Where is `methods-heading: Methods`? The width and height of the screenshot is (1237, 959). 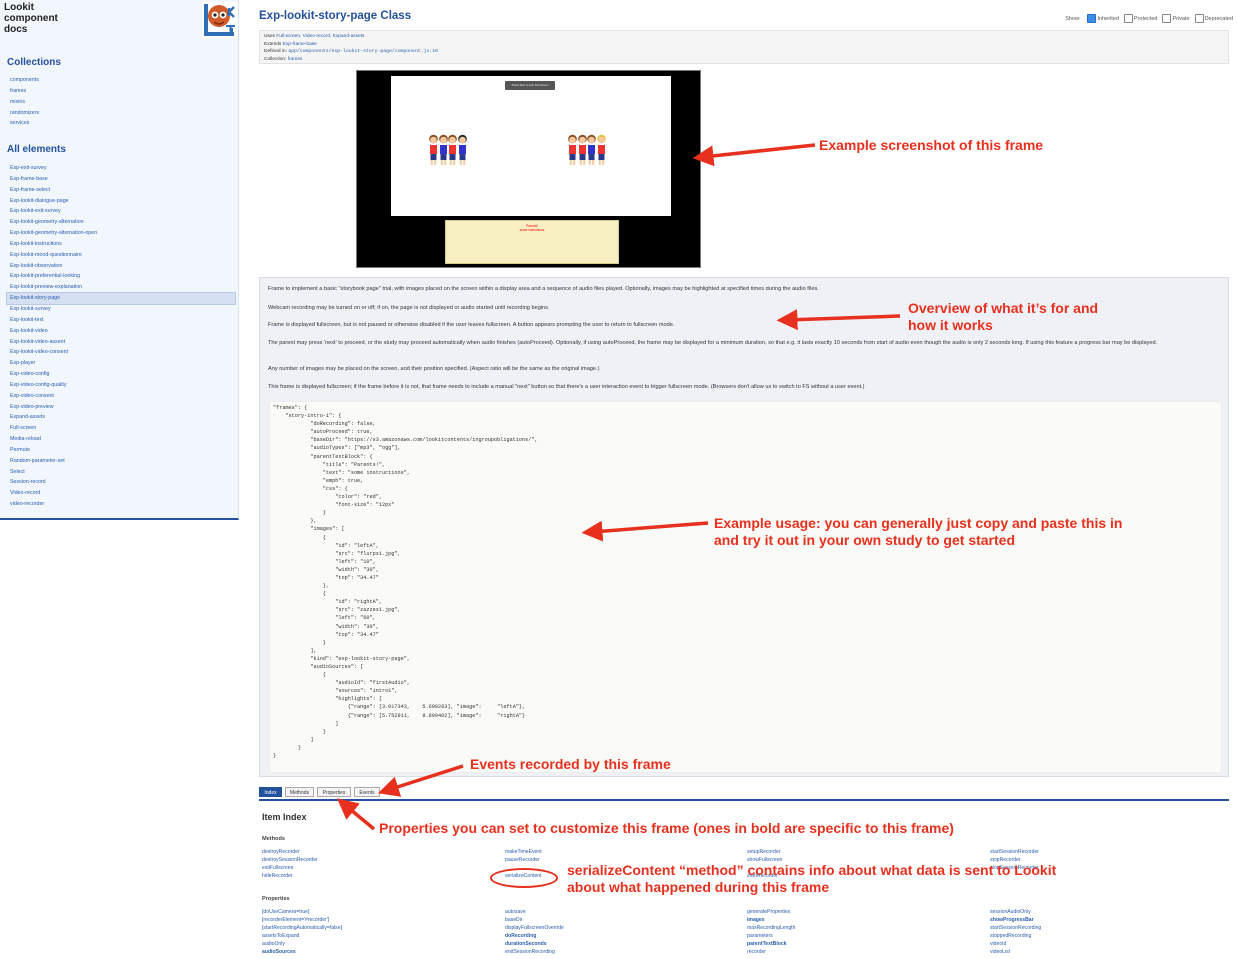
methods-heading: Methods is located at coordinates (273, 839).